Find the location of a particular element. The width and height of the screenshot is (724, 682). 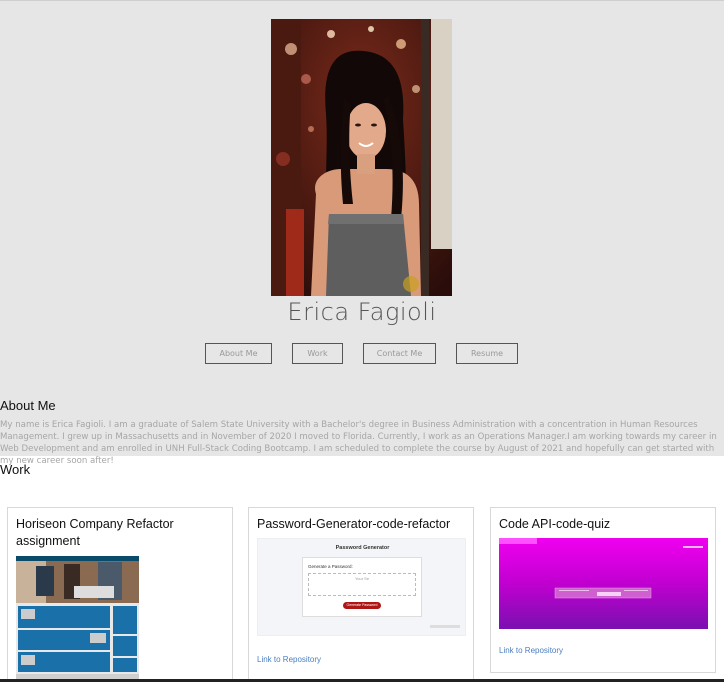

nav-about-me-button: About Me is located at coordinates (238, 353).